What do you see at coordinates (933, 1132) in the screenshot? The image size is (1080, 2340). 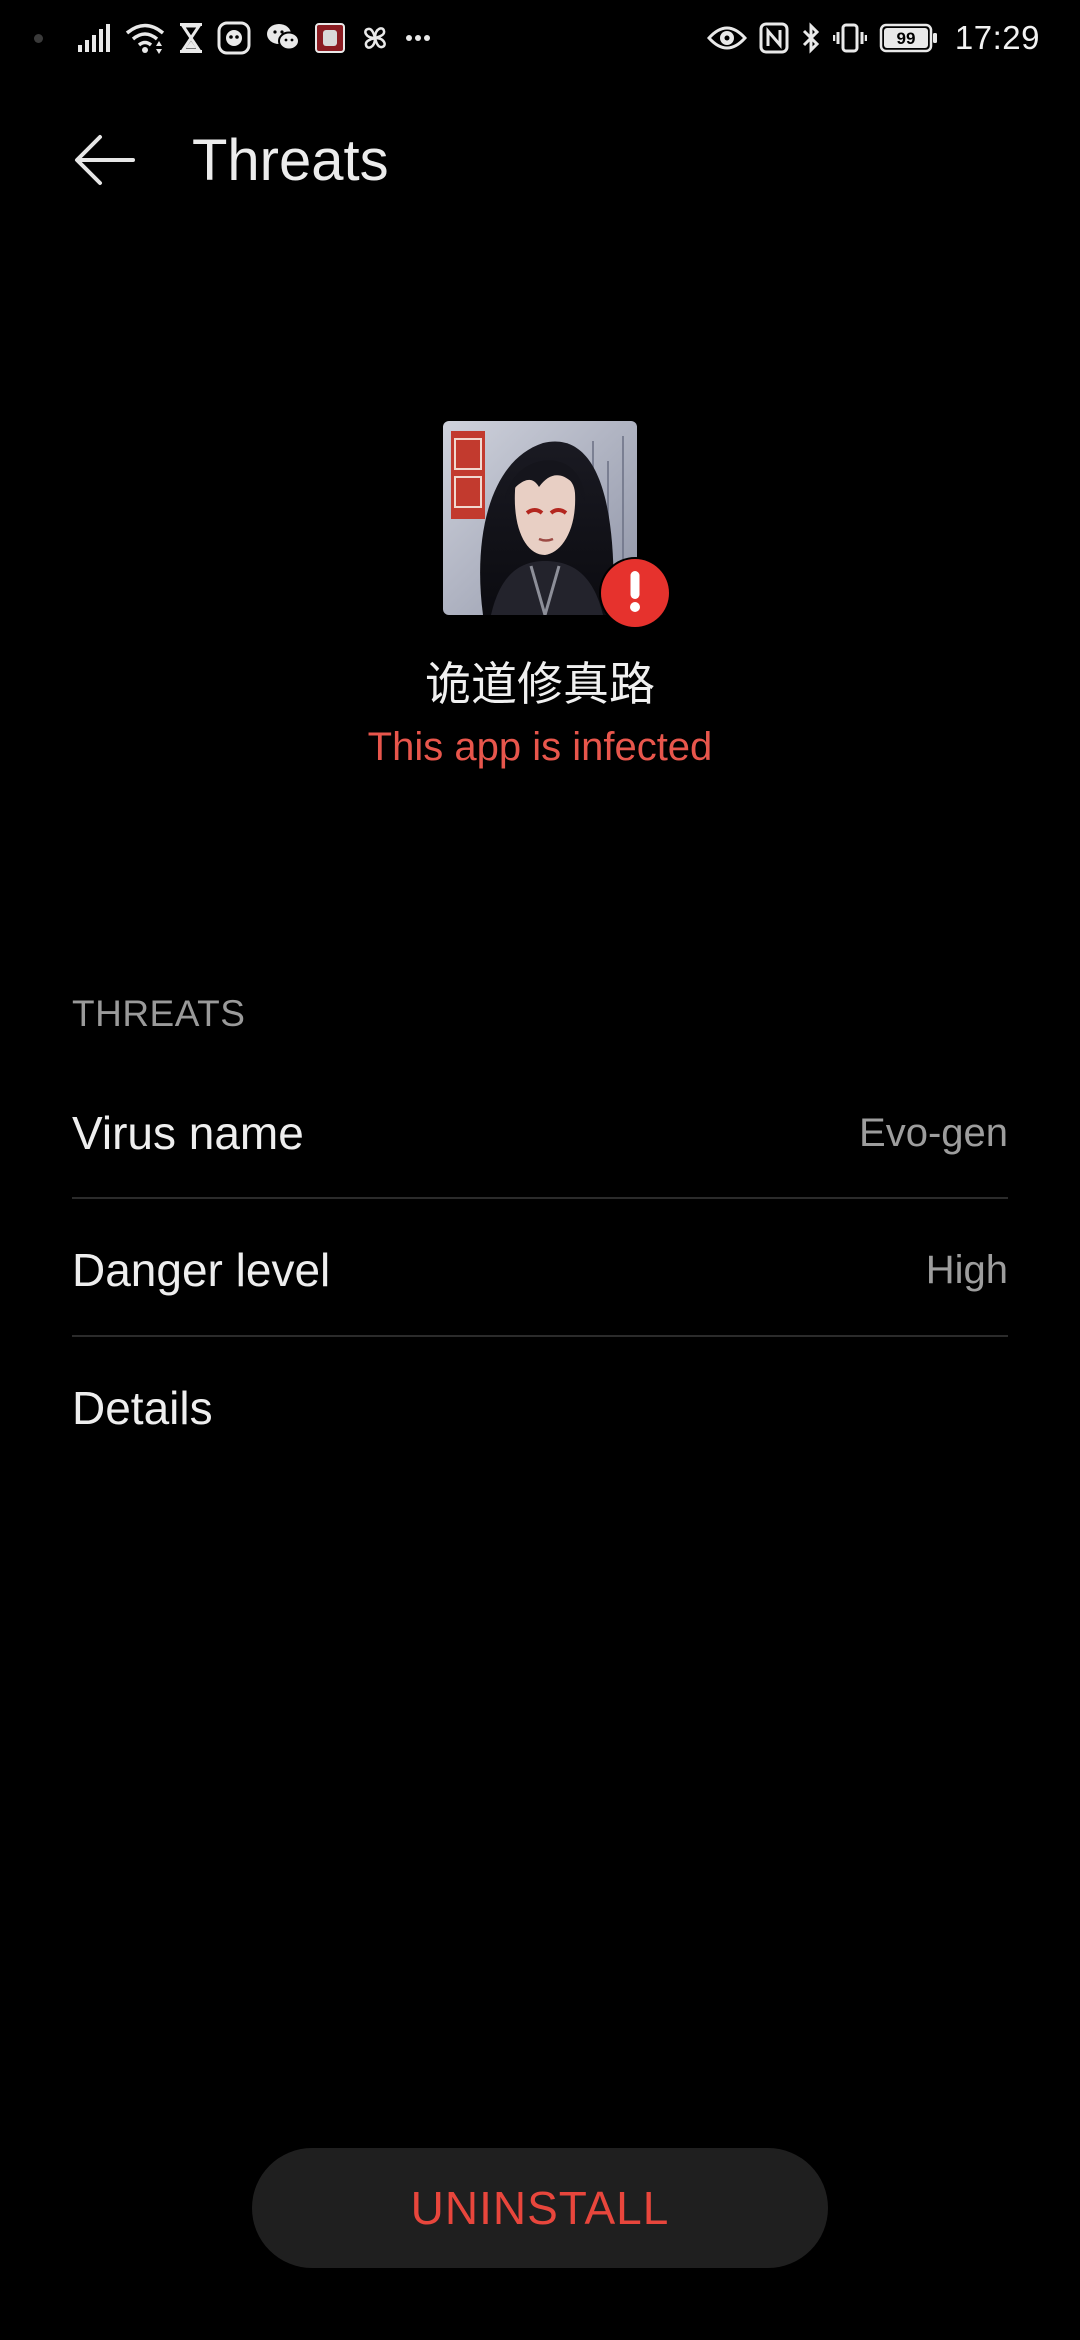 I see `virus-name-value: Evo-gen` at bounding box center [933, 1132].